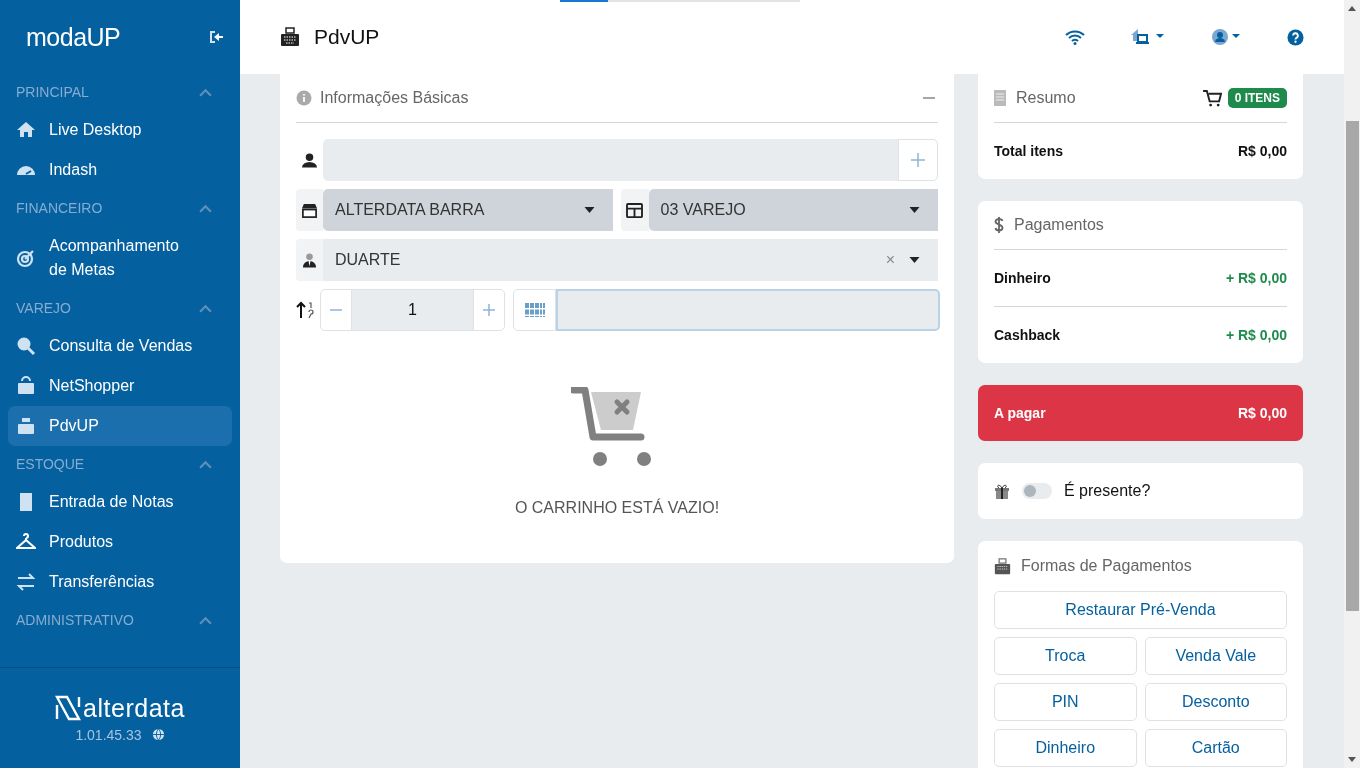 The width and height of the screenshot is (1360, 768). Describe the element at coordinates (120, 130) in the screenshot. I see `sidebar-item: Live Desktop` at that location.